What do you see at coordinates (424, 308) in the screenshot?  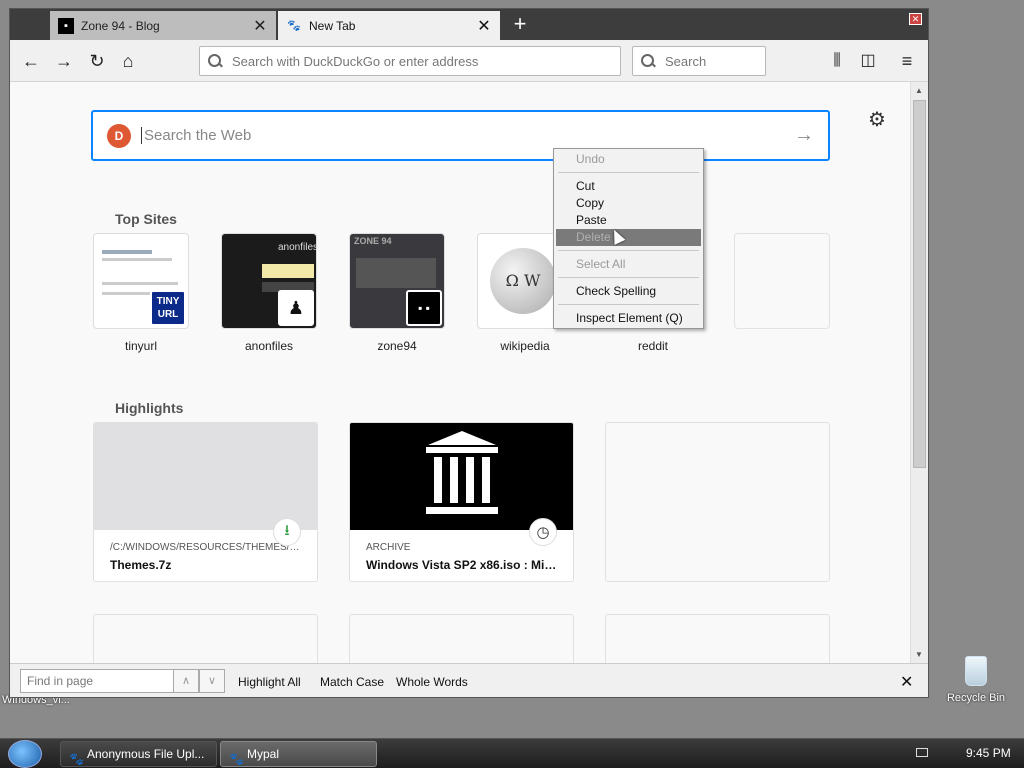 I see `terminal-icon: ▪ ▪` at bounding box center [424, 308].